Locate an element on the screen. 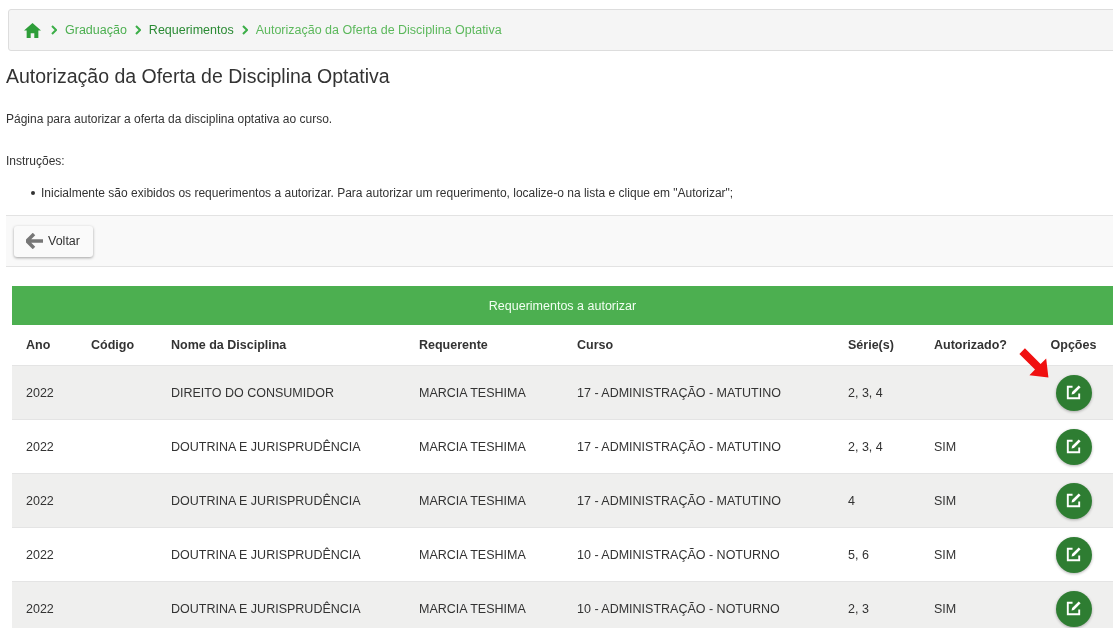 This screenshot has height=628, width=1113. column-header: Código is located at coordinates (113, 345).